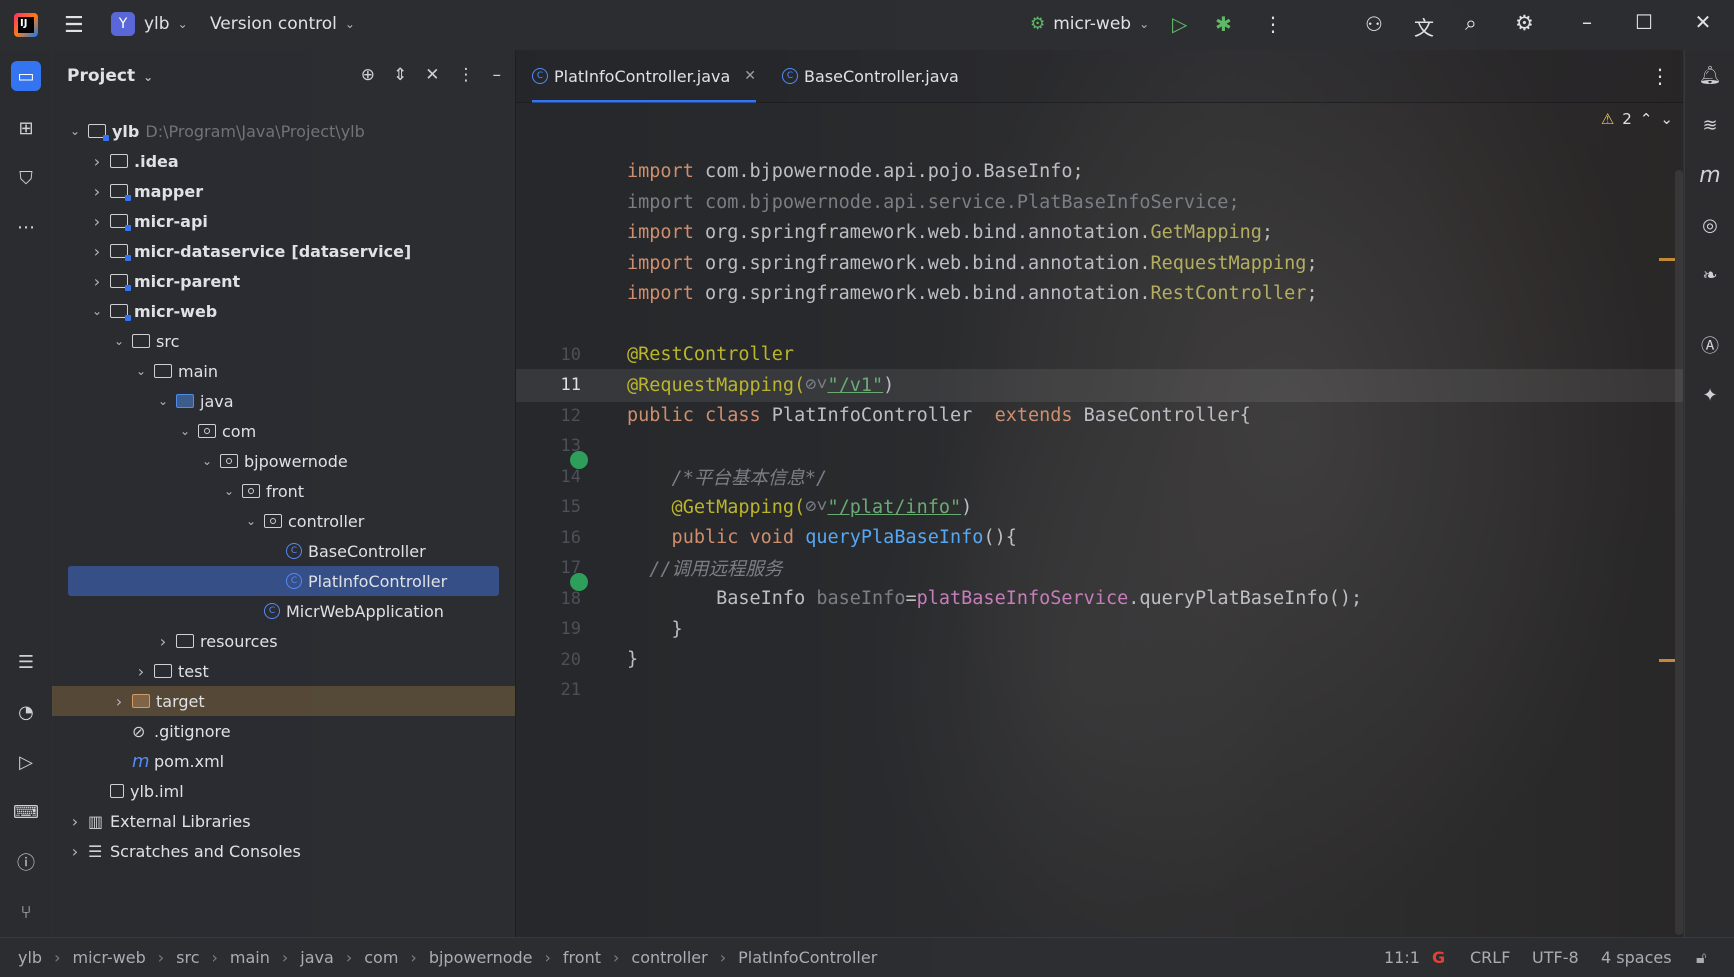 The image size is (1734, 977). I want to click on tree-item: ⌄ front, so click(283, 491).